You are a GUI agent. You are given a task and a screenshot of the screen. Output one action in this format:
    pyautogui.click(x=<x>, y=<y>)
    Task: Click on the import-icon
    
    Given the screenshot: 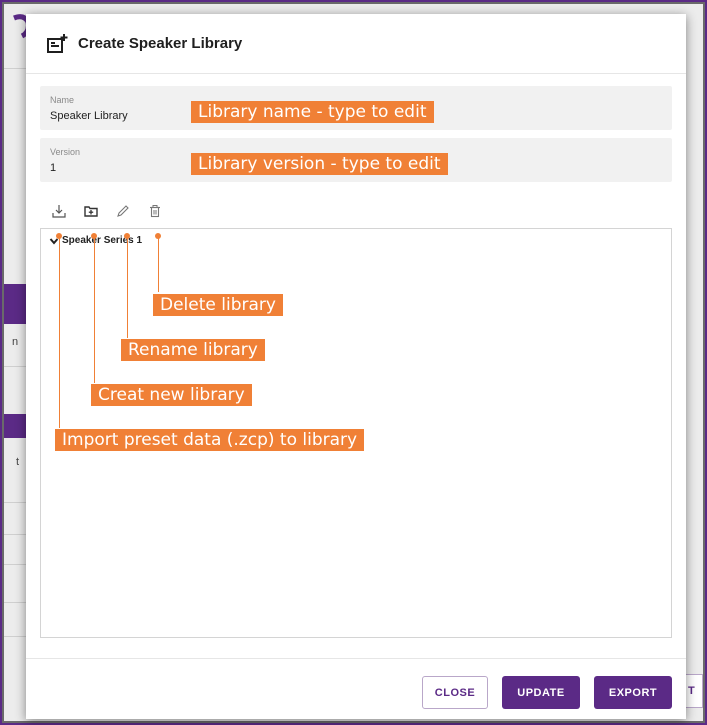 What is the action you would take?
    pyautogui.click(x=59, y=211)
    